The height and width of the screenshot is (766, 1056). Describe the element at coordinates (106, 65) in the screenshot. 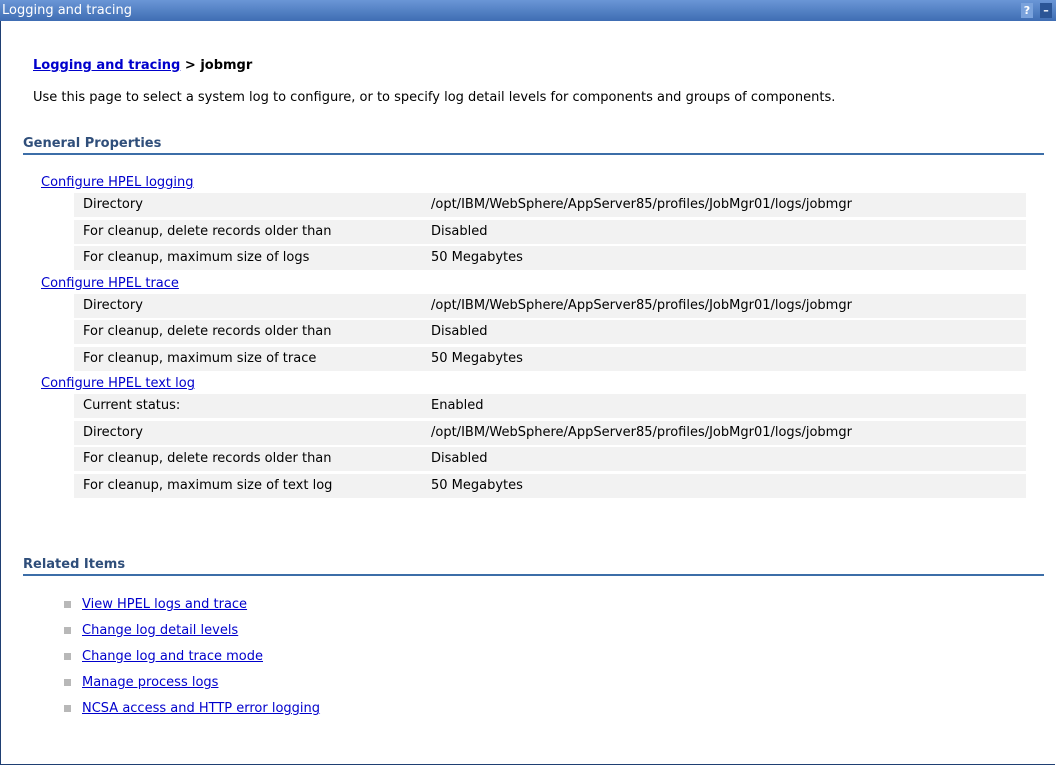

I see `breadcrumb-link-logging-and-tracing: Logging and tracing` at that location.